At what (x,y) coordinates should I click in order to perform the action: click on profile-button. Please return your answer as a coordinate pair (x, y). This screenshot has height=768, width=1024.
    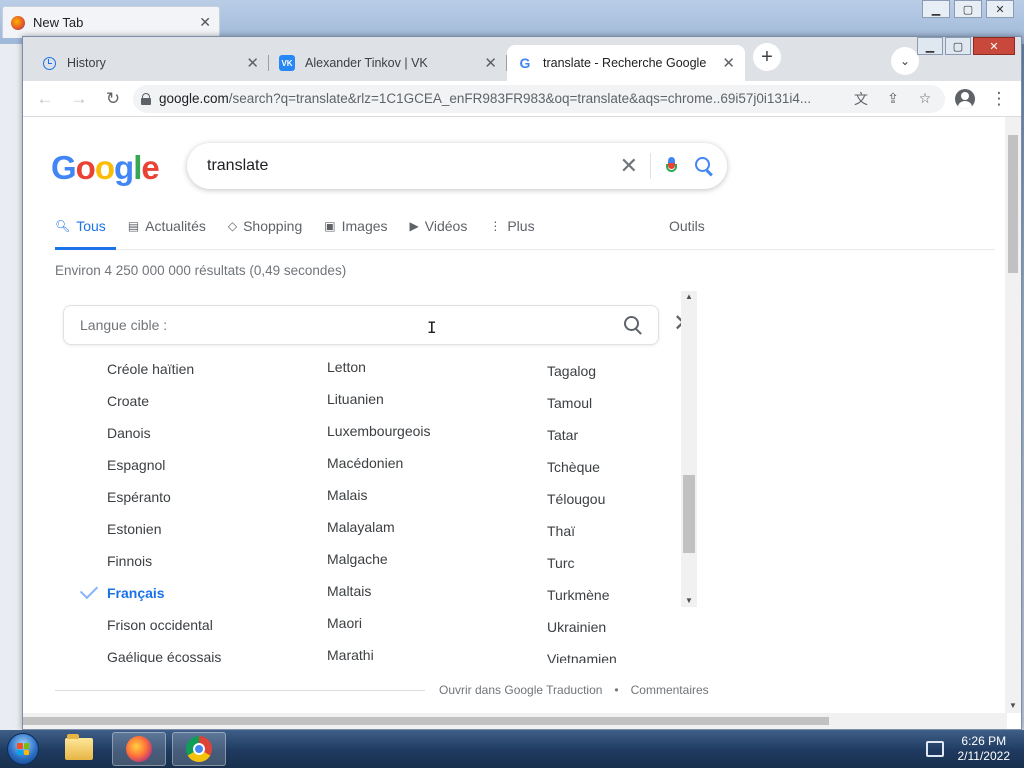
    Looking at the image, I should click on (965, 99).